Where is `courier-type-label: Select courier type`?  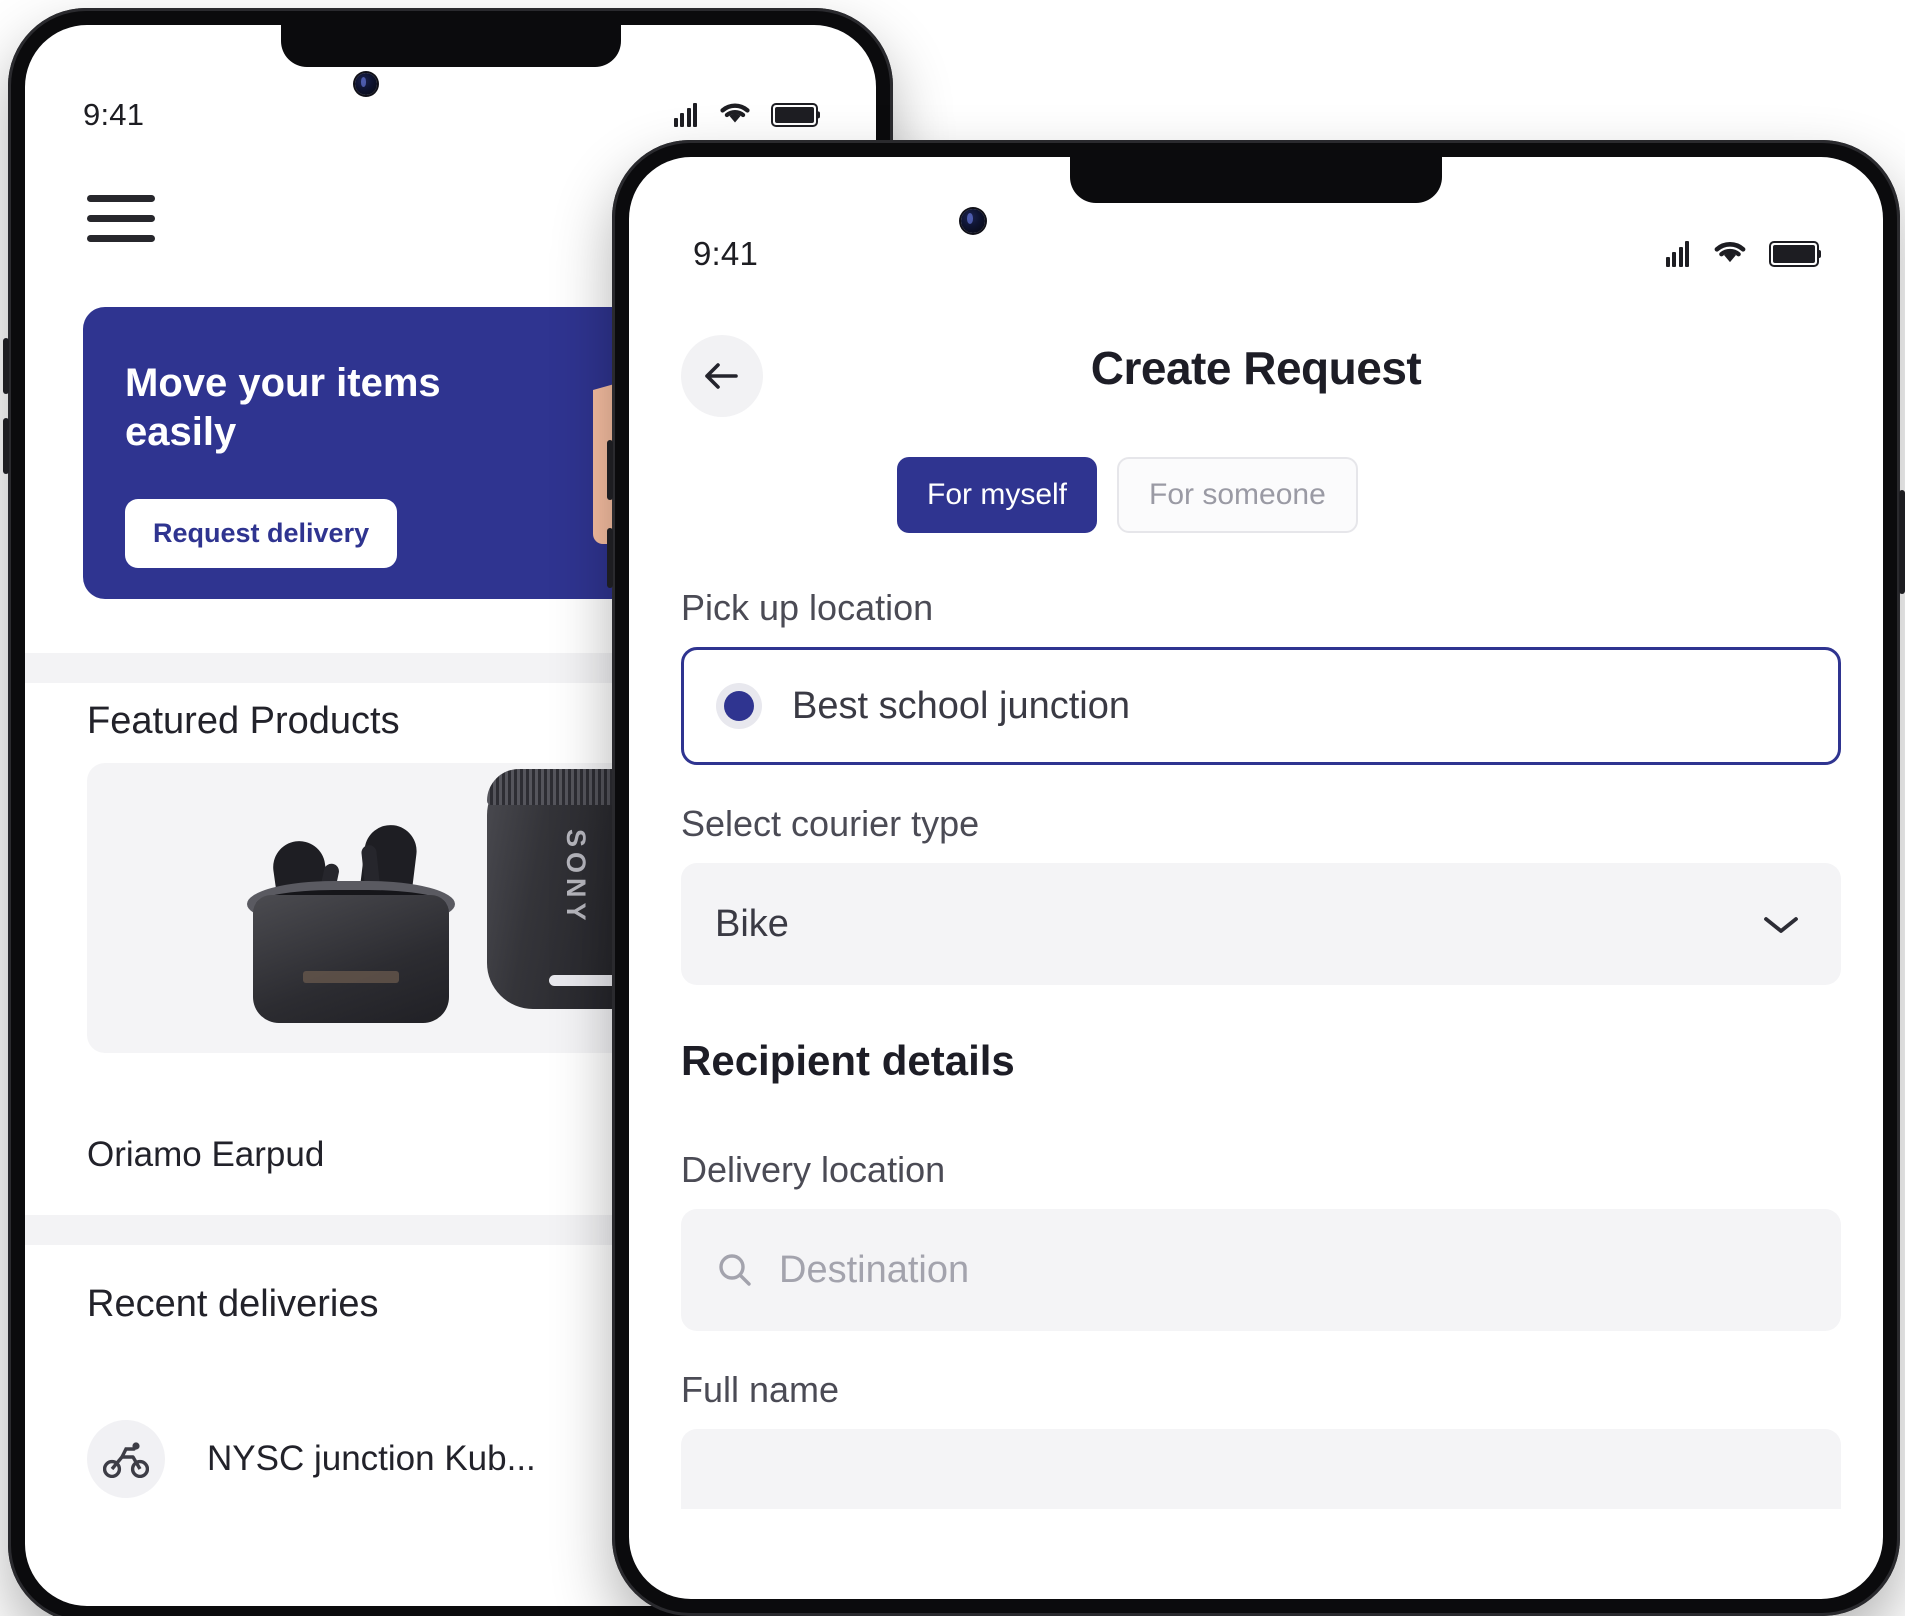 courier-type-label: Select courier type is located at coordinates (830, 823).